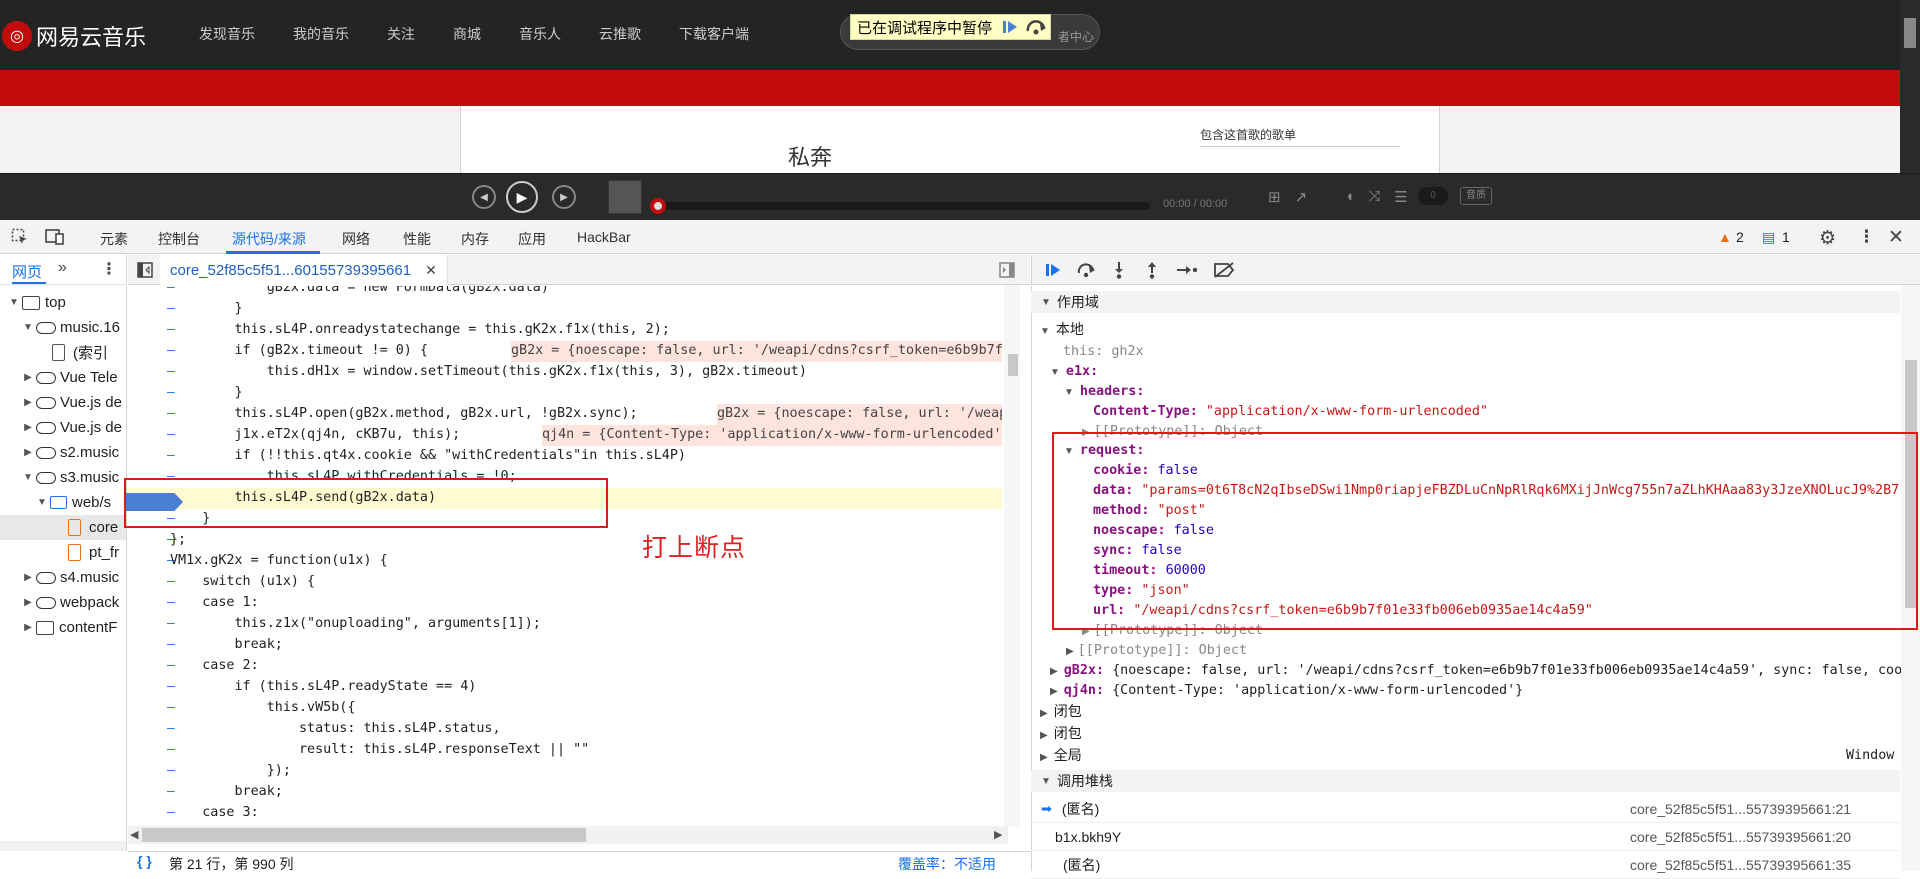 This screenshot has width=1920, height=879. What do you see at coordinates (1156, 651) in the screenshot?
I see `scope-prototype-e1x: ▶ [[Prototype]]: Object` at bounding box center [1156, 651].